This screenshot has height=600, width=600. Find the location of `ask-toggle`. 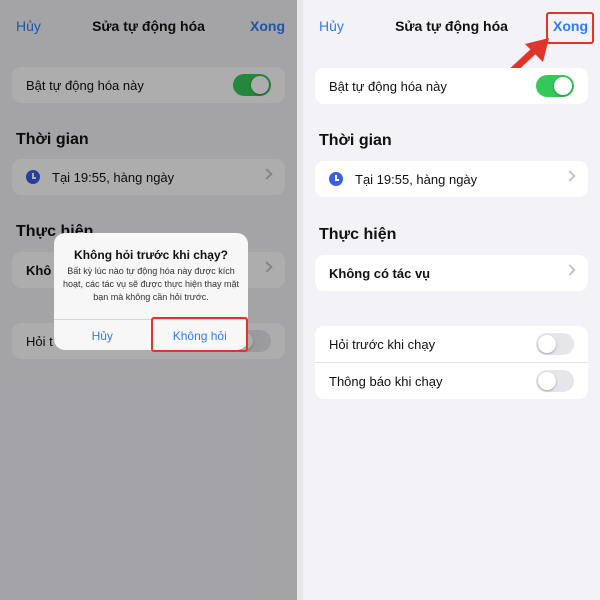

ask-toggle is located at coordinates (555, 344).